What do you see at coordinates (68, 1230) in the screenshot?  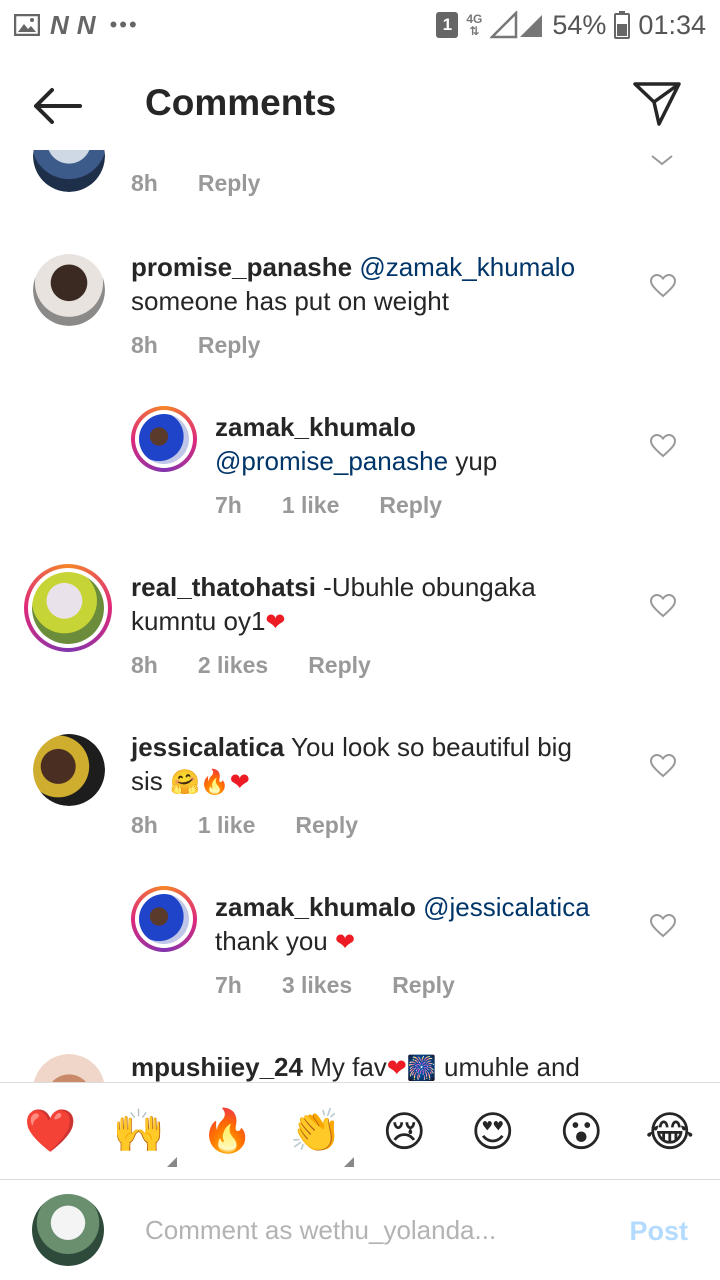 I see `current-user-avatar` at bounding box center [68, 1230].